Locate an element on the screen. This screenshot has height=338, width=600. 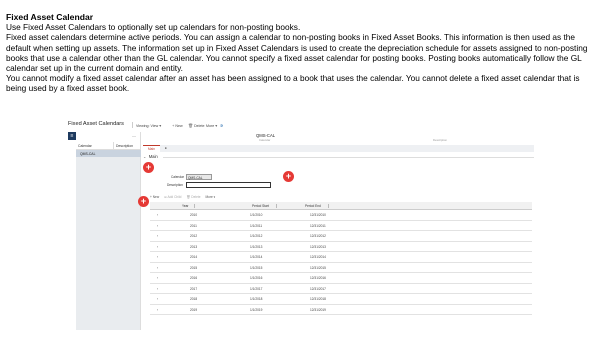
cell-period-start: 1/1/2018 is located at coordinates (256, 299).